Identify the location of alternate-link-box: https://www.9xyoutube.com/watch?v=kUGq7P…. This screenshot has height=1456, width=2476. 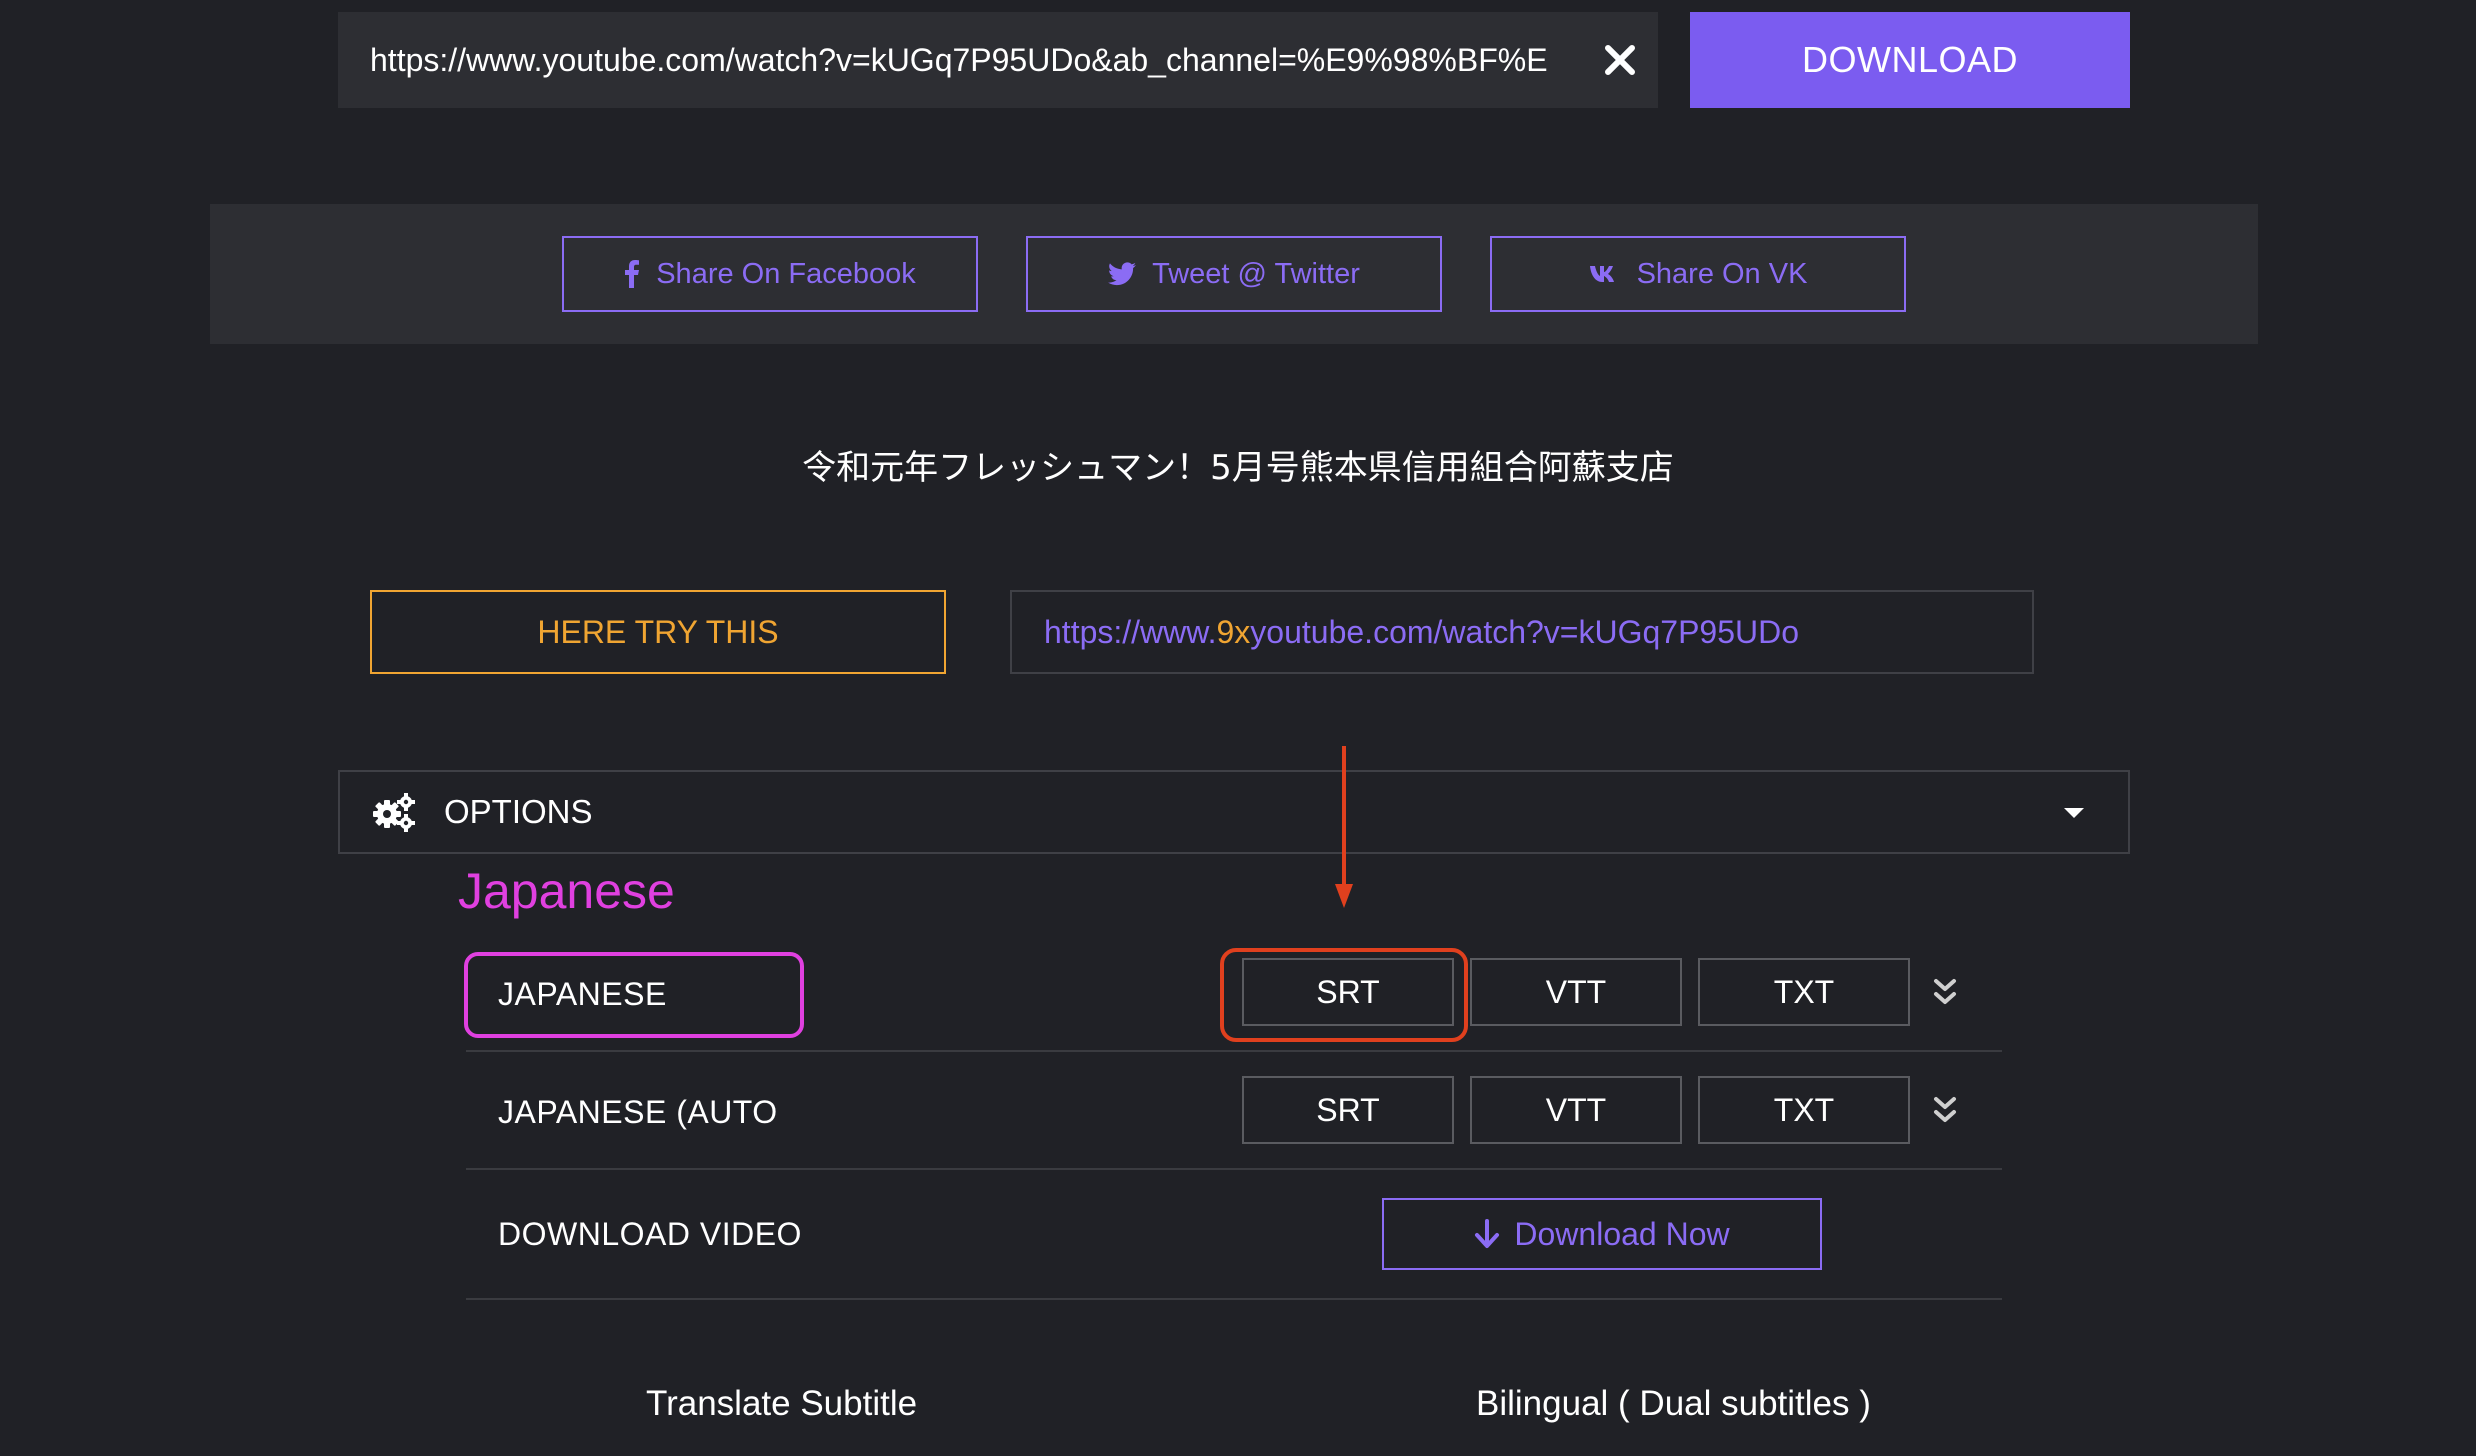
(1522, 632).